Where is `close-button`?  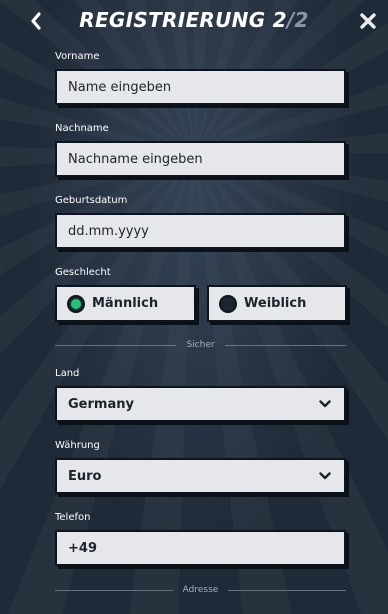
close-button is located at coordinates (368, 21).